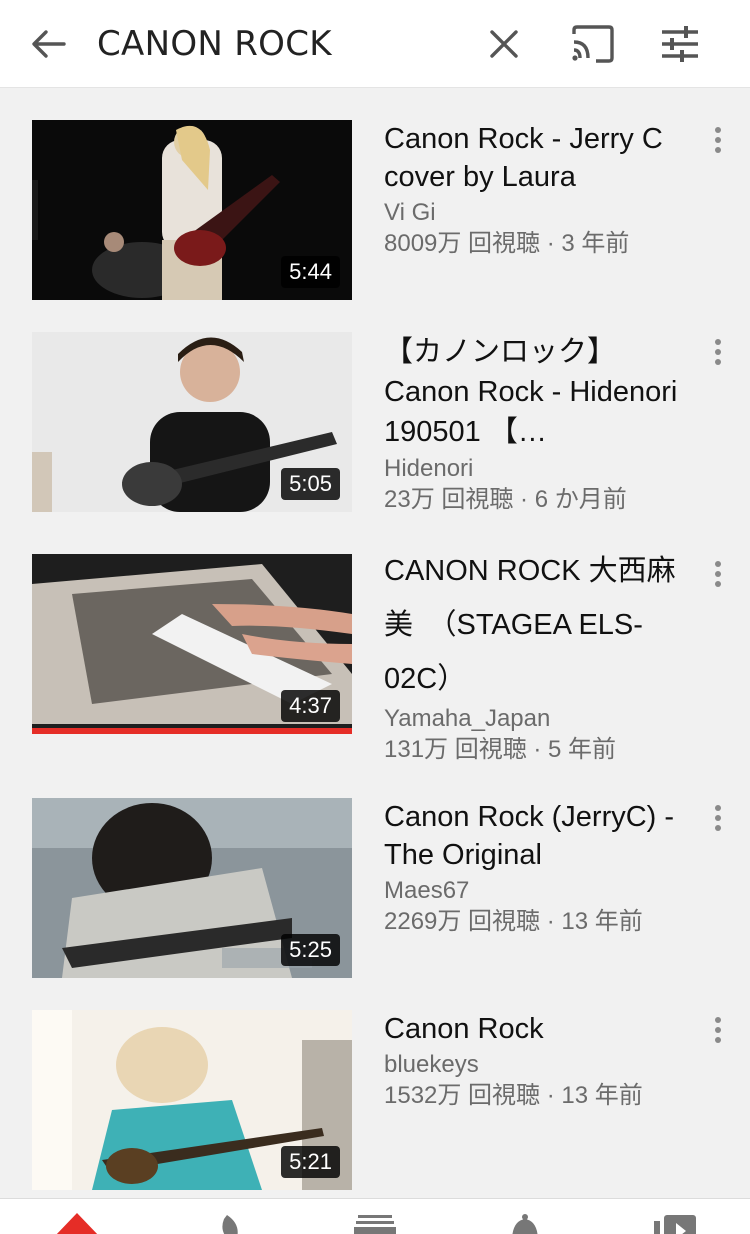 The height and width of the screenshot is (1234, 750). Describe the element at coordinates (192, 731) in the screenshot. I see `watch-progress-bar` at that location.